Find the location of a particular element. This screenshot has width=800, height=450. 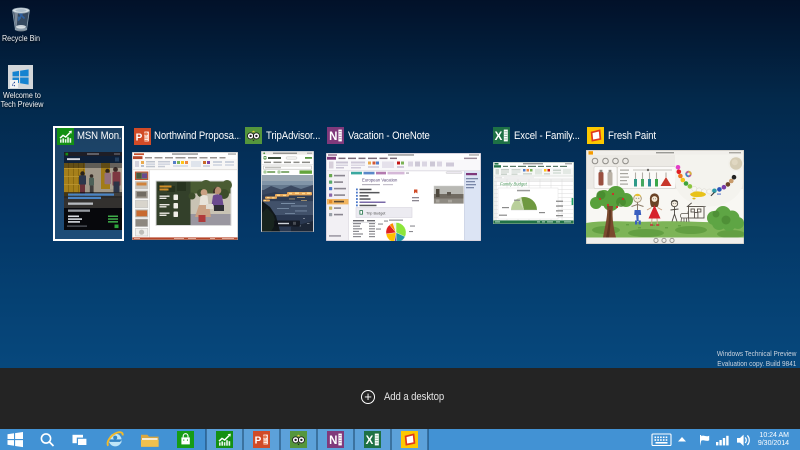

svg-text: European Vacation is located at coordinates (380, 180).